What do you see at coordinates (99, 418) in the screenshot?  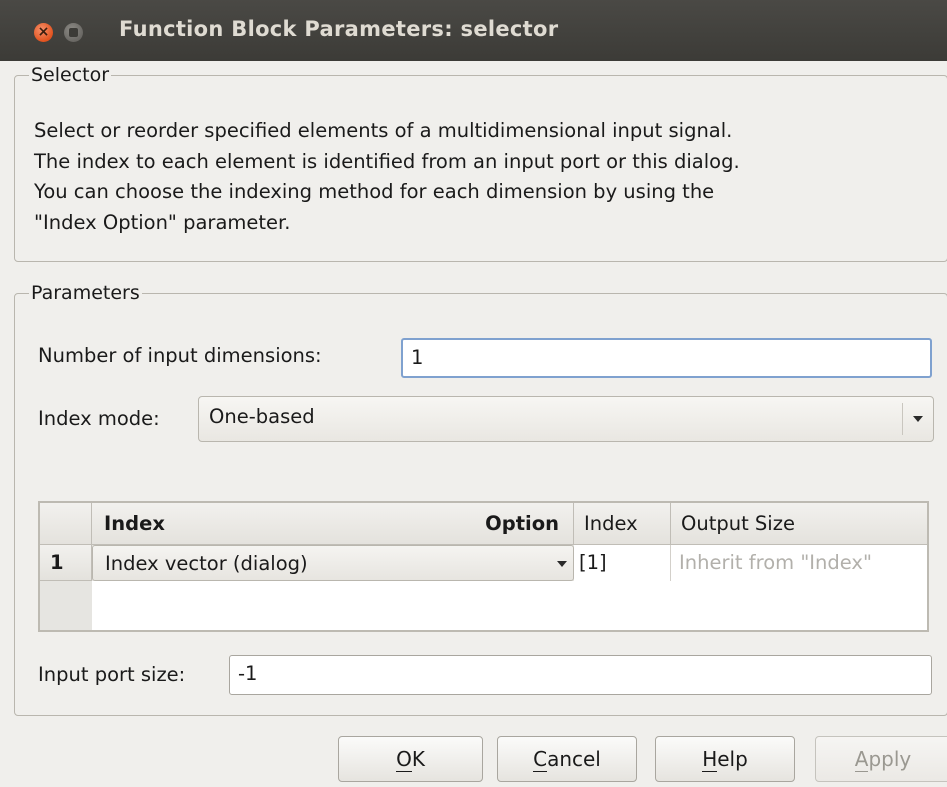 I see `index-mode-label: Index mode:` at bounding box center [99, 418].